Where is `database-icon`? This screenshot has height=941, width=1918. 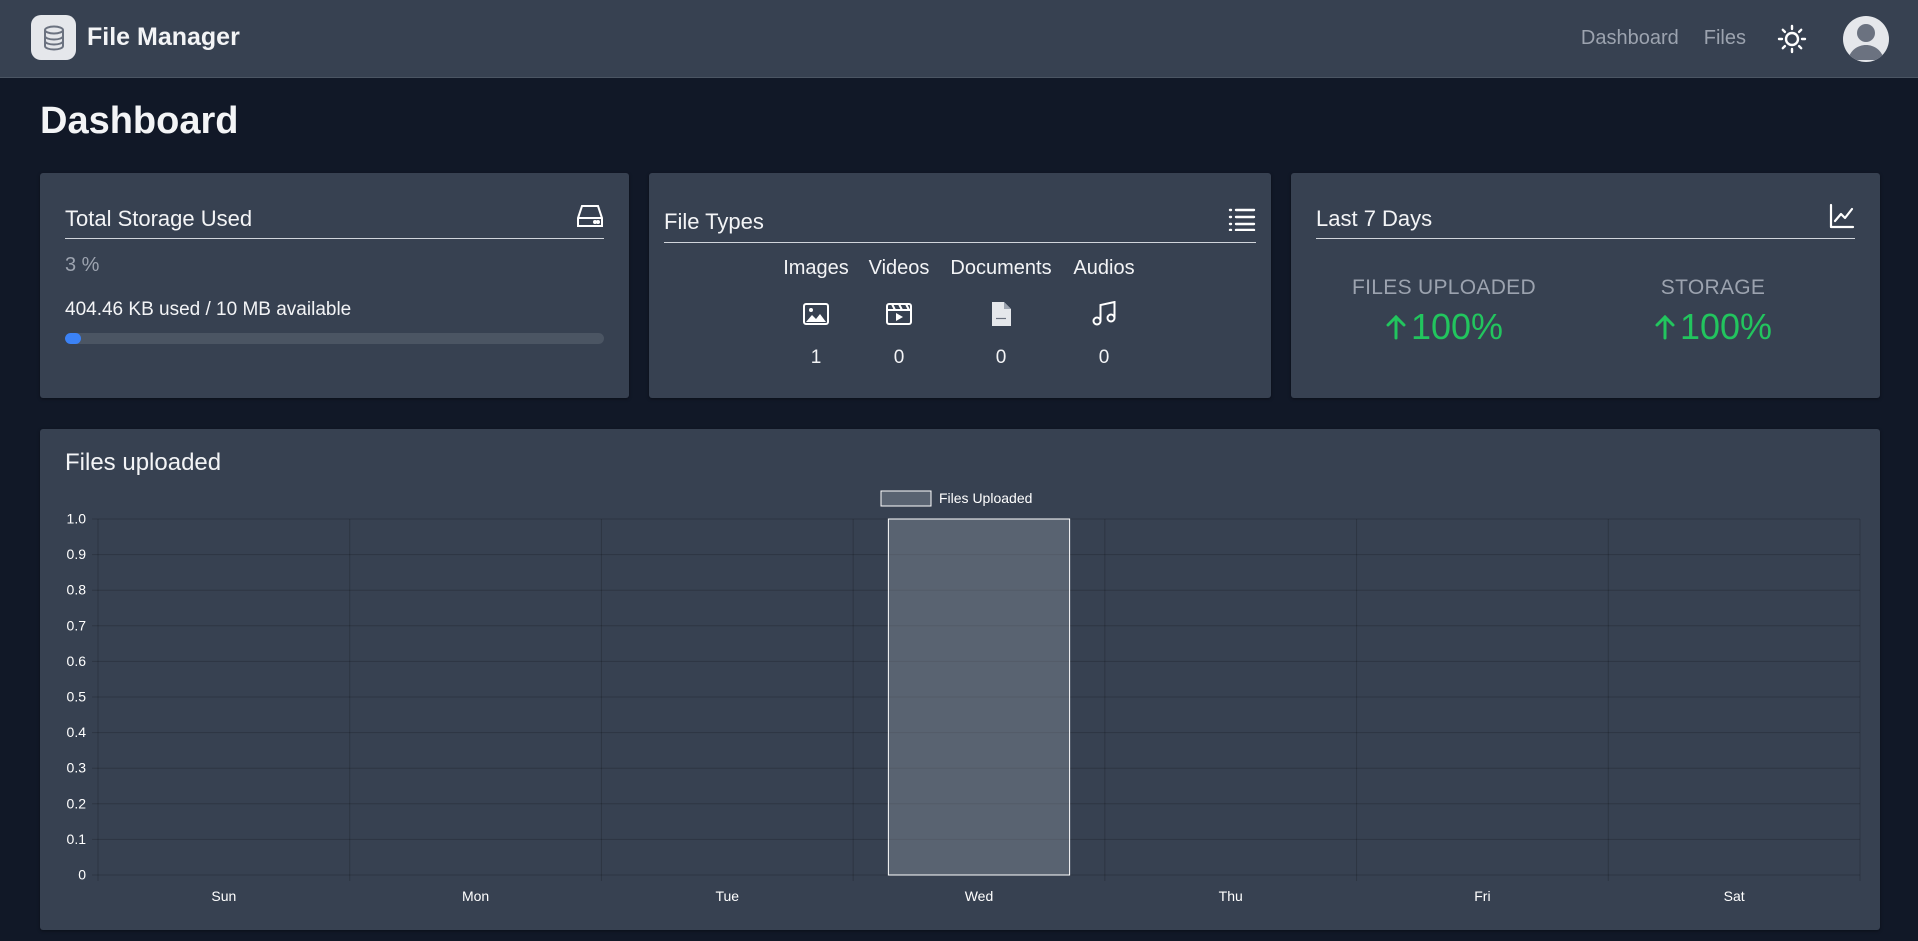
database-icon is located at coordinates (53, 37).